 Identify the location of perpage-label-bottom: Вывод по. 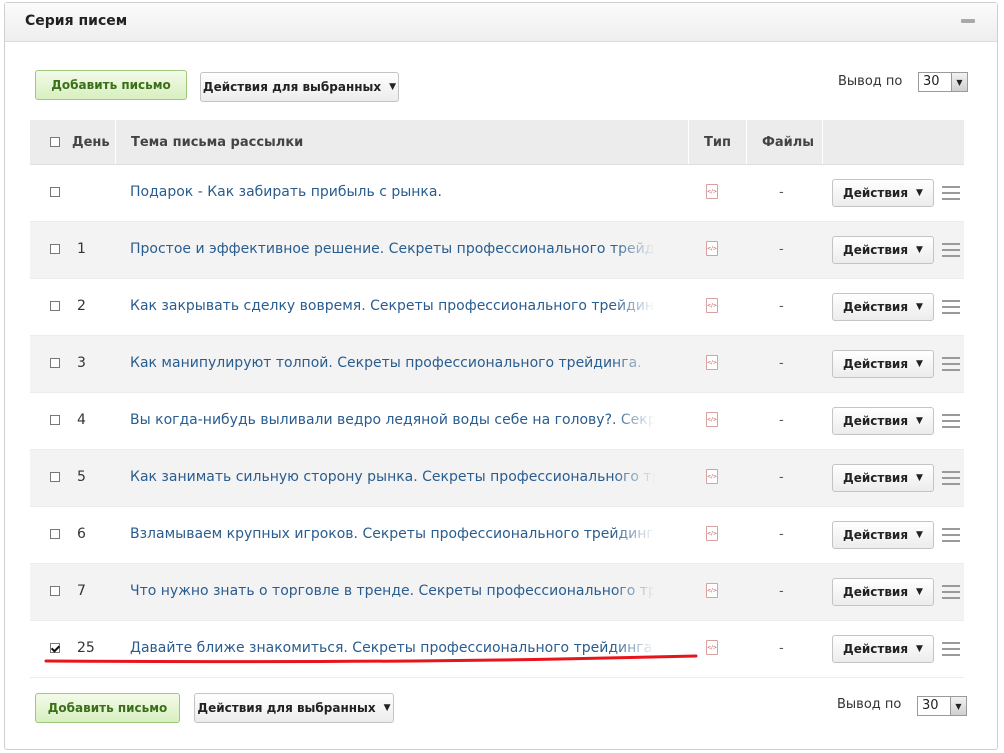
(869, 704).